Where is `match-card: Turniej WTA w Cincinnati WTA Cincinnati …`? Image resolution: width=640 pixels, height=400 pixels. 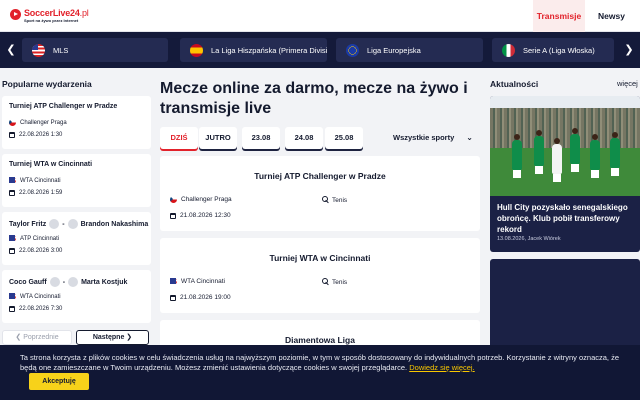
match-card: Turniej WTA w Cincinnati WTA Cincinnati … is located at coordinates (320, 275).